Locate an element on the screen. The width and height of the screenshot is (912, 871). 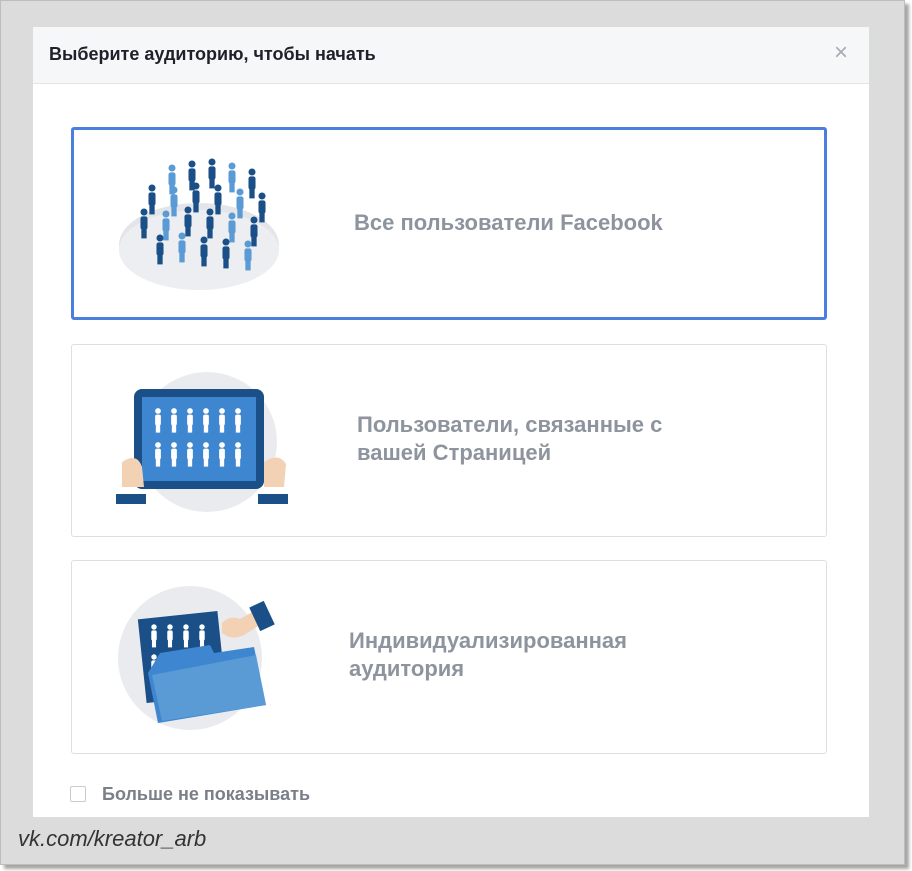
dialog-header: Выберите аудиторию, чтобы начать × is located at coordinates (451, 55).